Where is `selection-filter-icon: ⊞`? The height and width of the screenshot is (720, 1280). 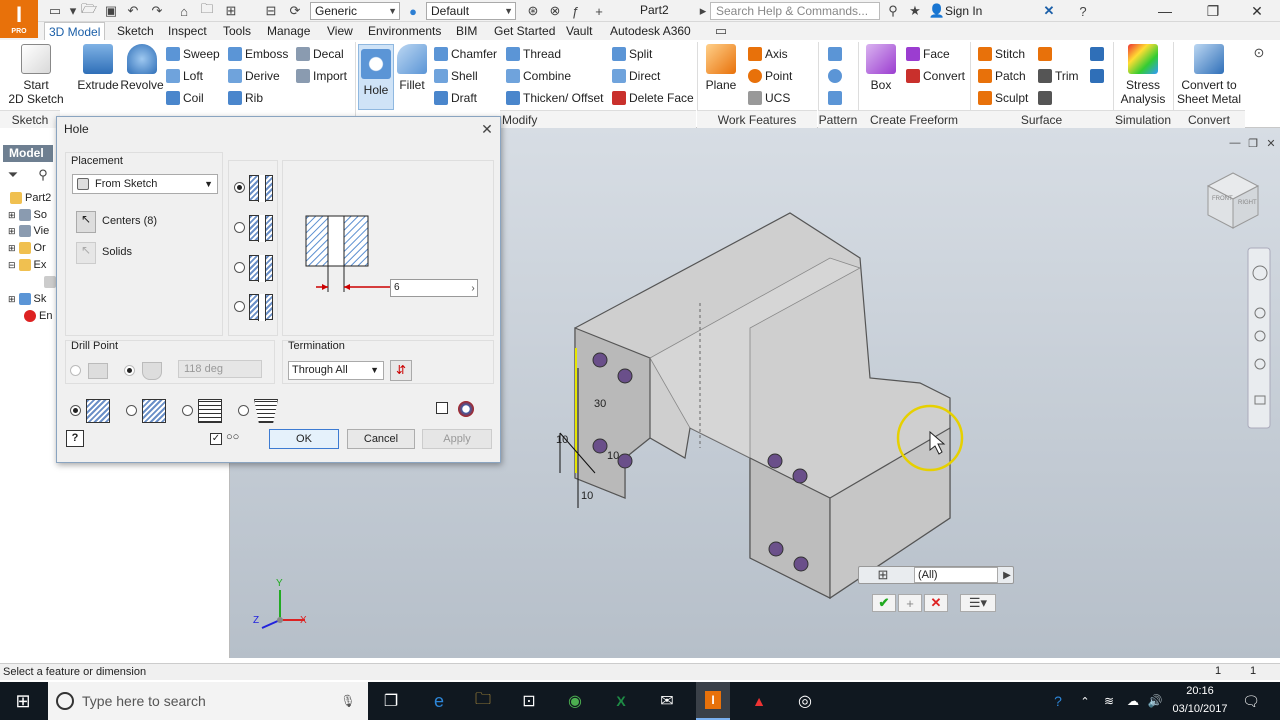 selection-filter-icon: ⊞ is located at coordinates (883, 575).